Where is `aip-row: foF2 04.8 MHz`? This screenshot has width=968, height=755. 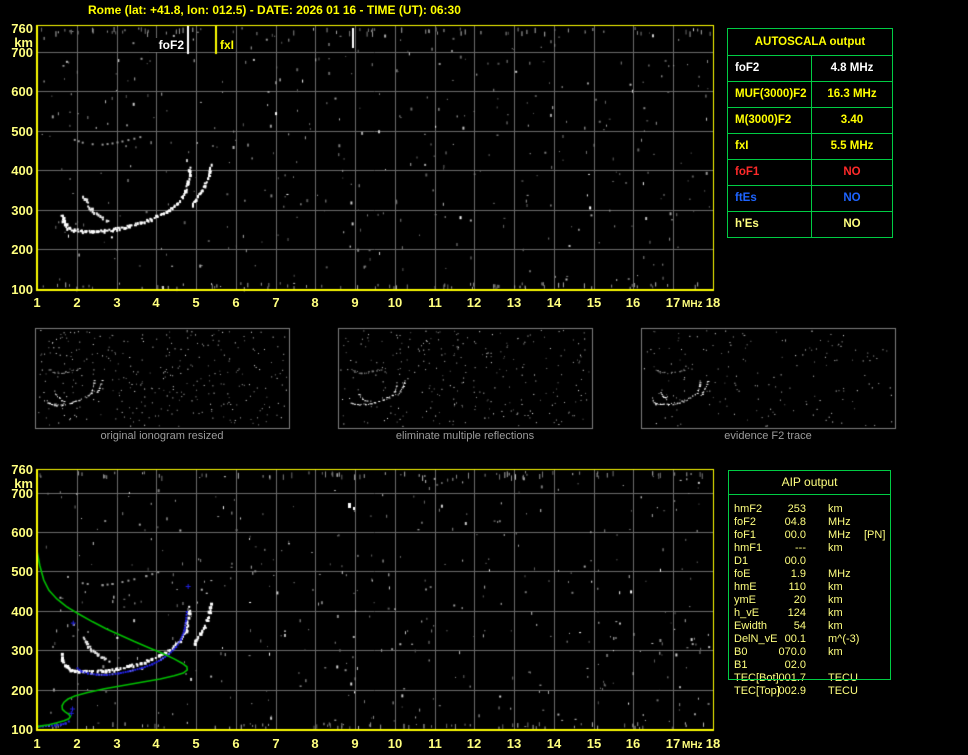
aip-row: foF2 04.8 MHz is located at coordinates (809, 522).